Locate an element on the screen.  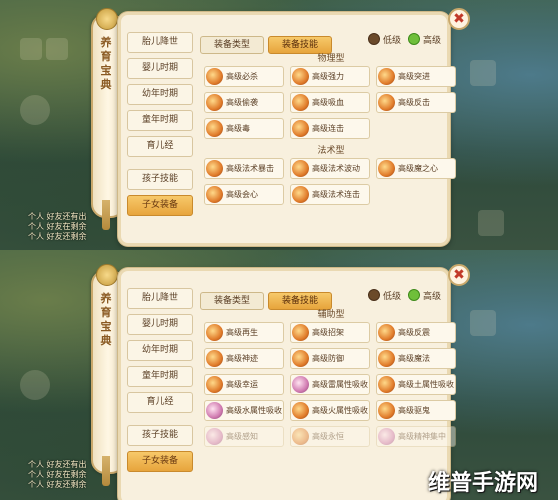
menu-icon is located at coordinates (491, 223).